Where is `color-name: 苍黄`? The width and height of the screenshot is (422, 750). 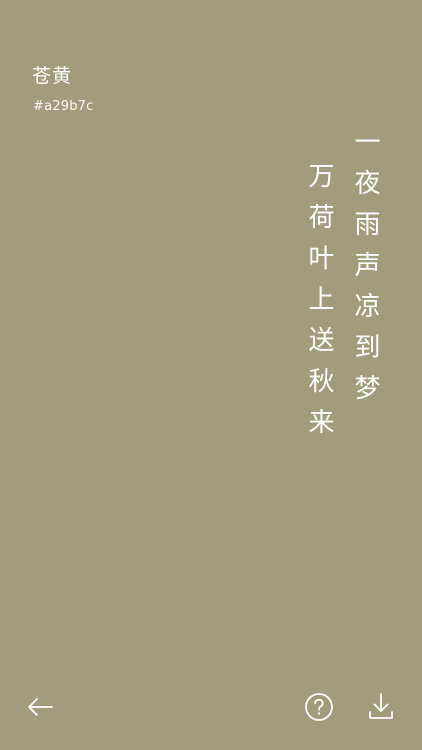
color-name: 苍黄 is located at coordinates (52, 76).